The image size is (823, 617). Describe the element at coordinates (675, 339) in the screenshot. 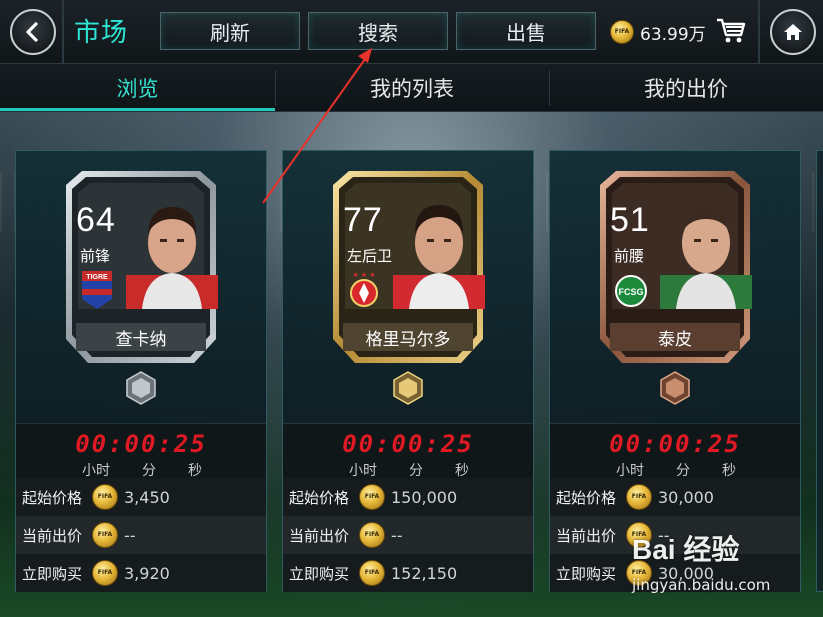

I see `player-name: 泰皮` at that location.